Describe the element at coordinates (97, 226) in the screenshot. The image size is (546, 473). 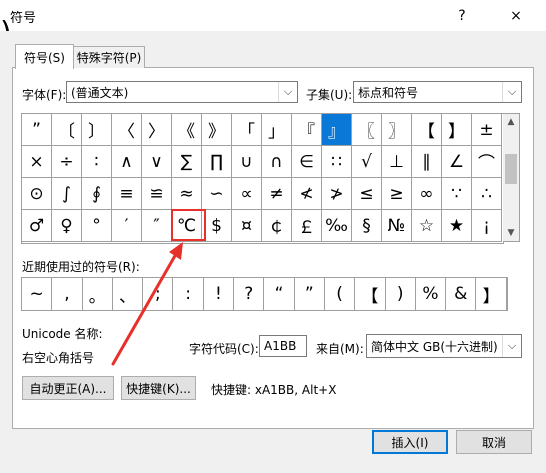
I see `symbol-cell: °` at that location.